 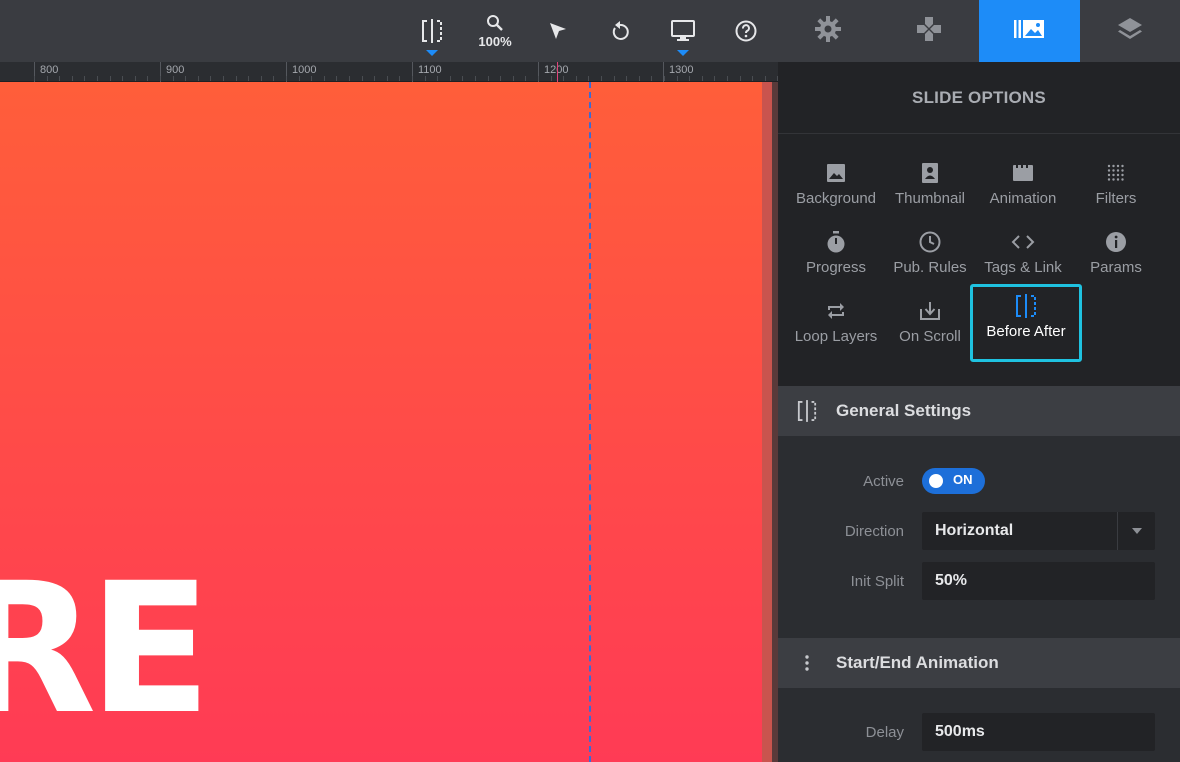 I want to click on panel-tabs, so click(x=979, y=31).